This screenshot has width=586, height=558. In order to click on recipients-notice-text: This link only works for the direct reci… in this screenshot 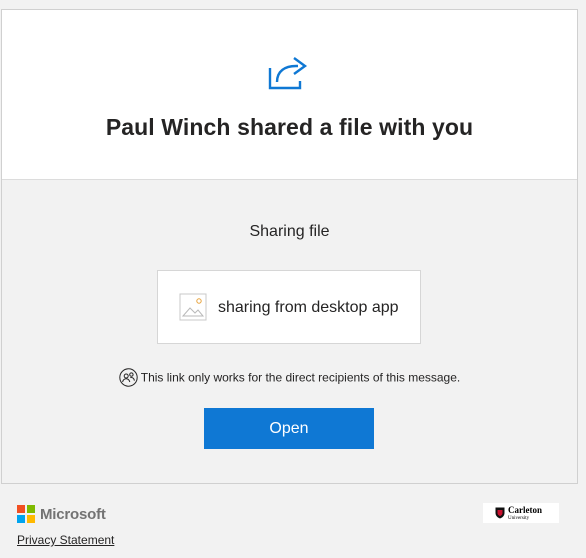, I will do `click(300, 377)`.